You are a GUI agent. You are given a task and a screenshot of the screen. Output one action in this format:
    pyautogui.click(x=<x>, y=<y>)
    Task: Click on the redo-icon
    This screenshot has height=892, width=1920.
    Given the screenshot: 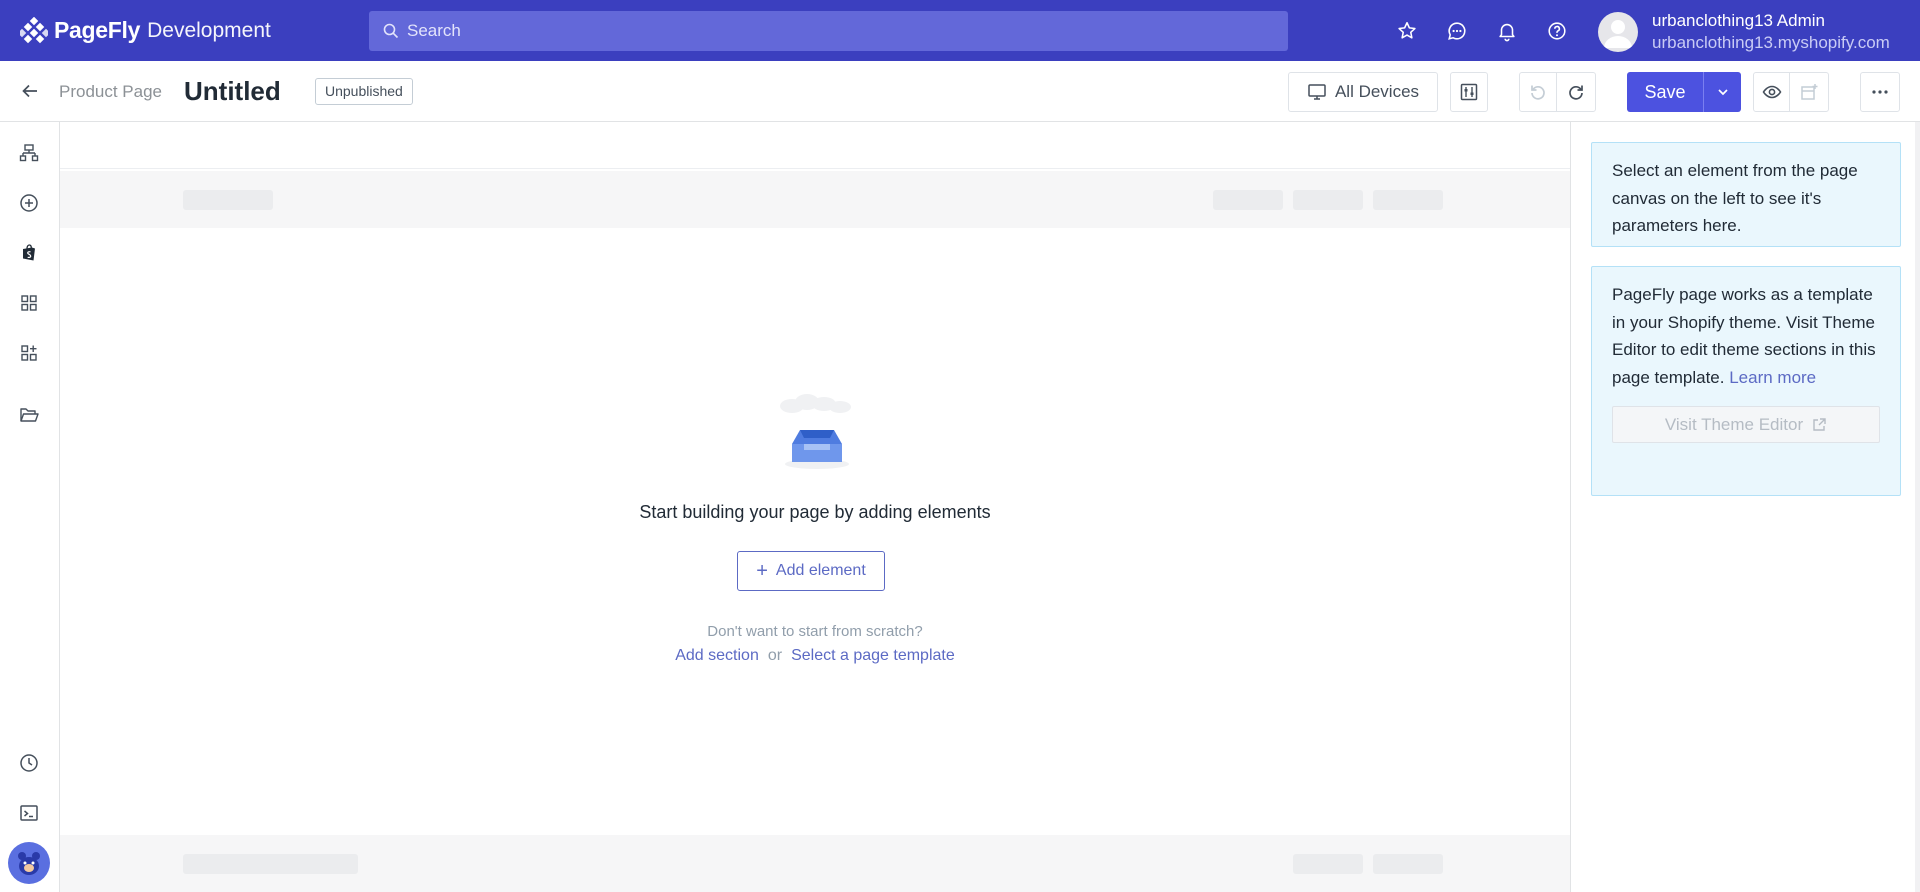 What is the action you would take?
    pyautogui.click(x=1576, y=92)
    